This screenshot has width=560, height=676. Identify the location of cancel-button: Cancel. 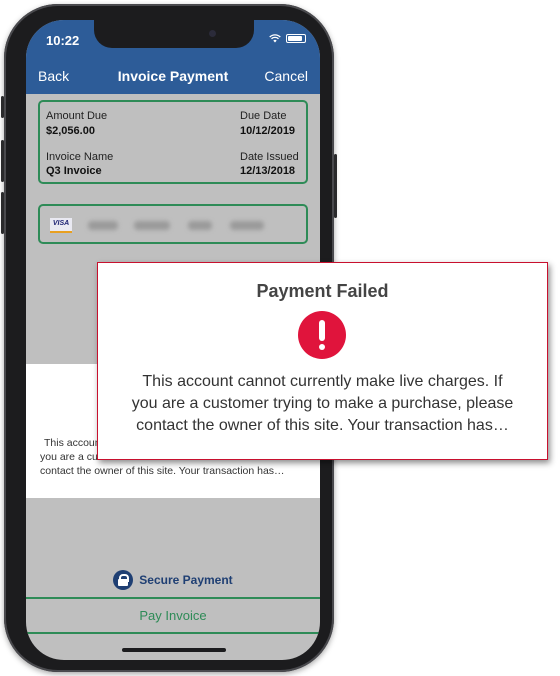
(286, 76).